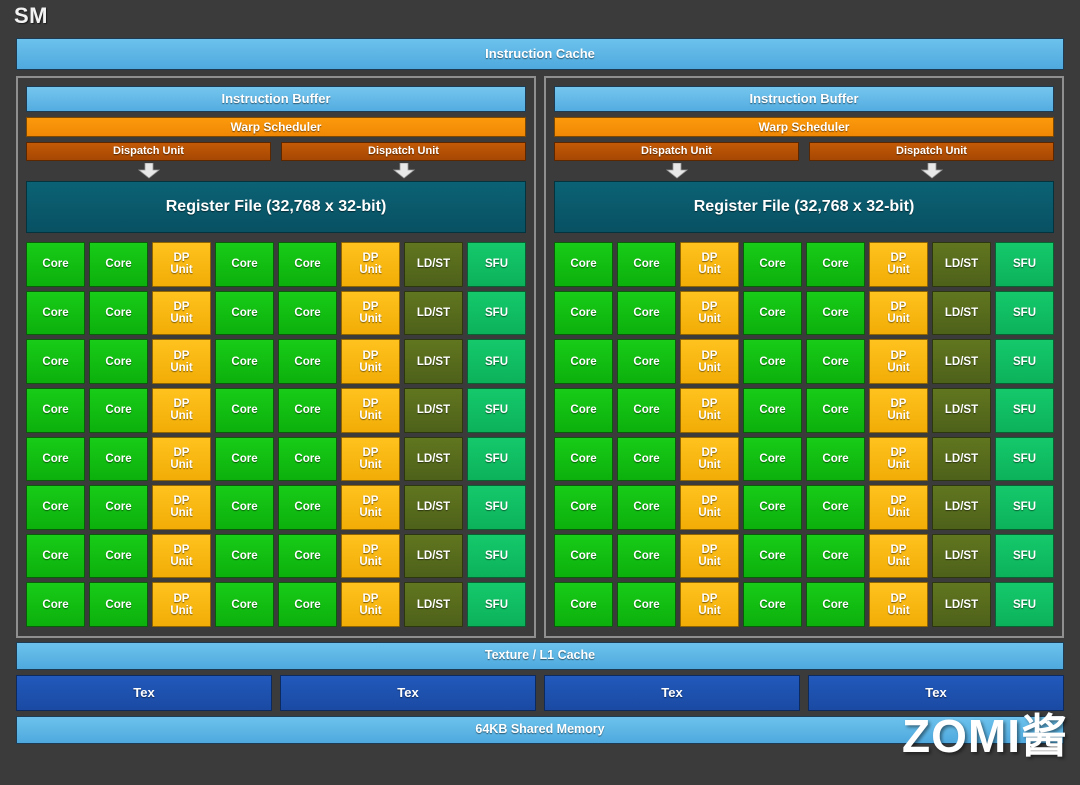 The image size is (1080, 785). What do you see at coordinates (276, 151) in the screenshot?
I see `dispatch-unit-row: Dispatch Unit Dispatch Unit` at bounding box center [276, 151].